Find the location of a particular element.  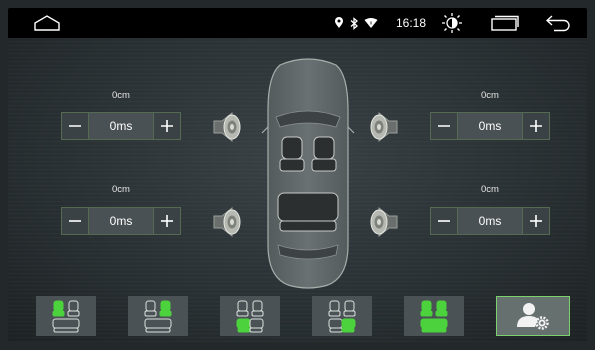

preset-all-seats is located at coordinates (434, 316).